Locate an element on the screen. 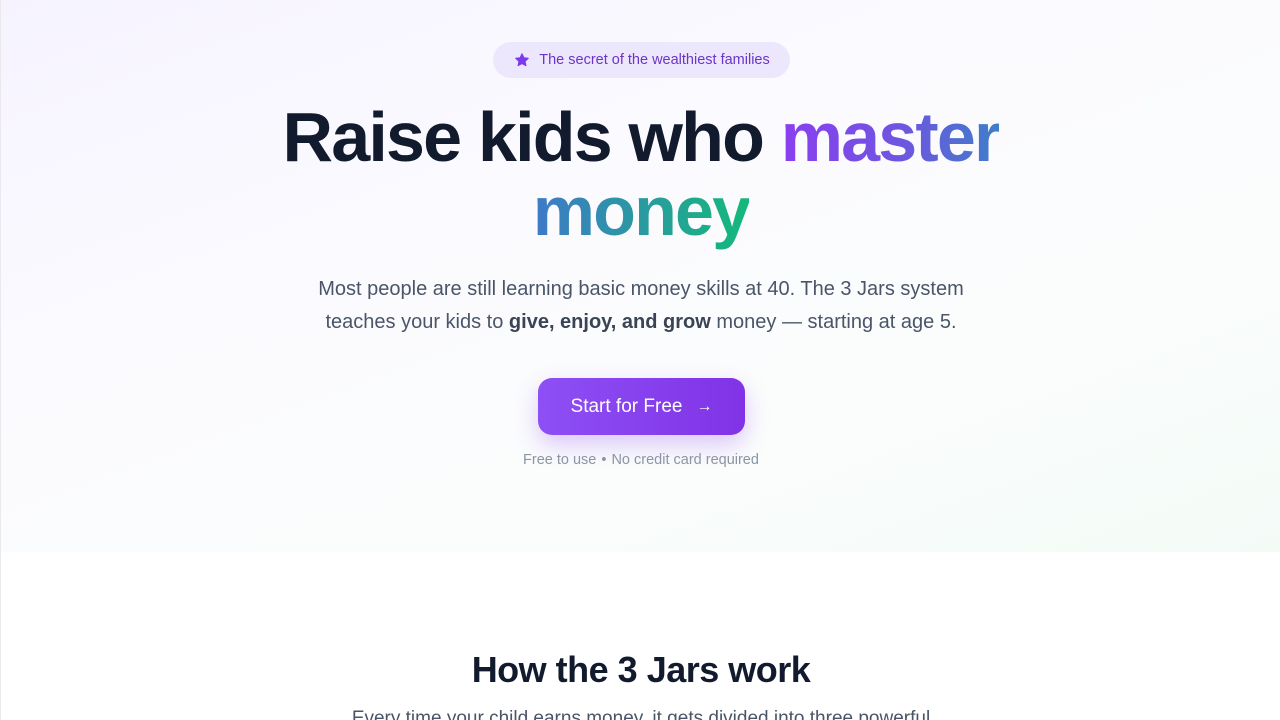 Image resolution: width=1280 pixels, height=720 pixels. subtitle-line2-start: teaches your kids to is located at coordinates (417, 322).